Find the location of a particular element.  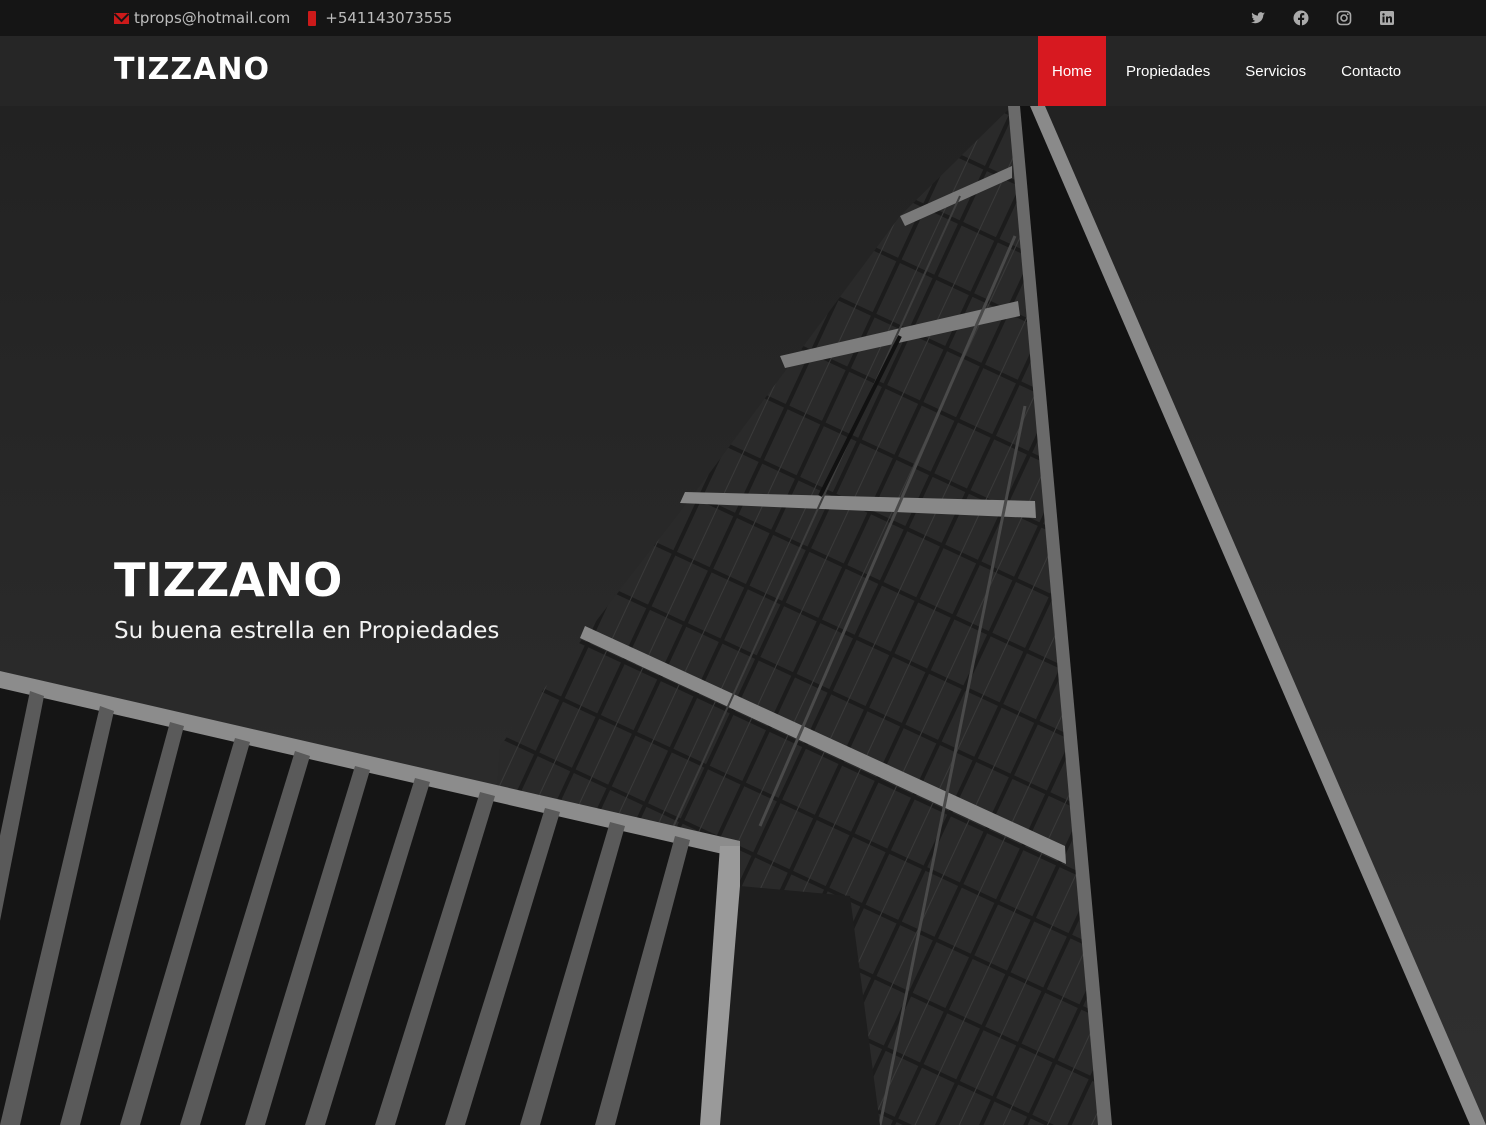

hero-title: TIZZANO is located at coordinates (228, 580).